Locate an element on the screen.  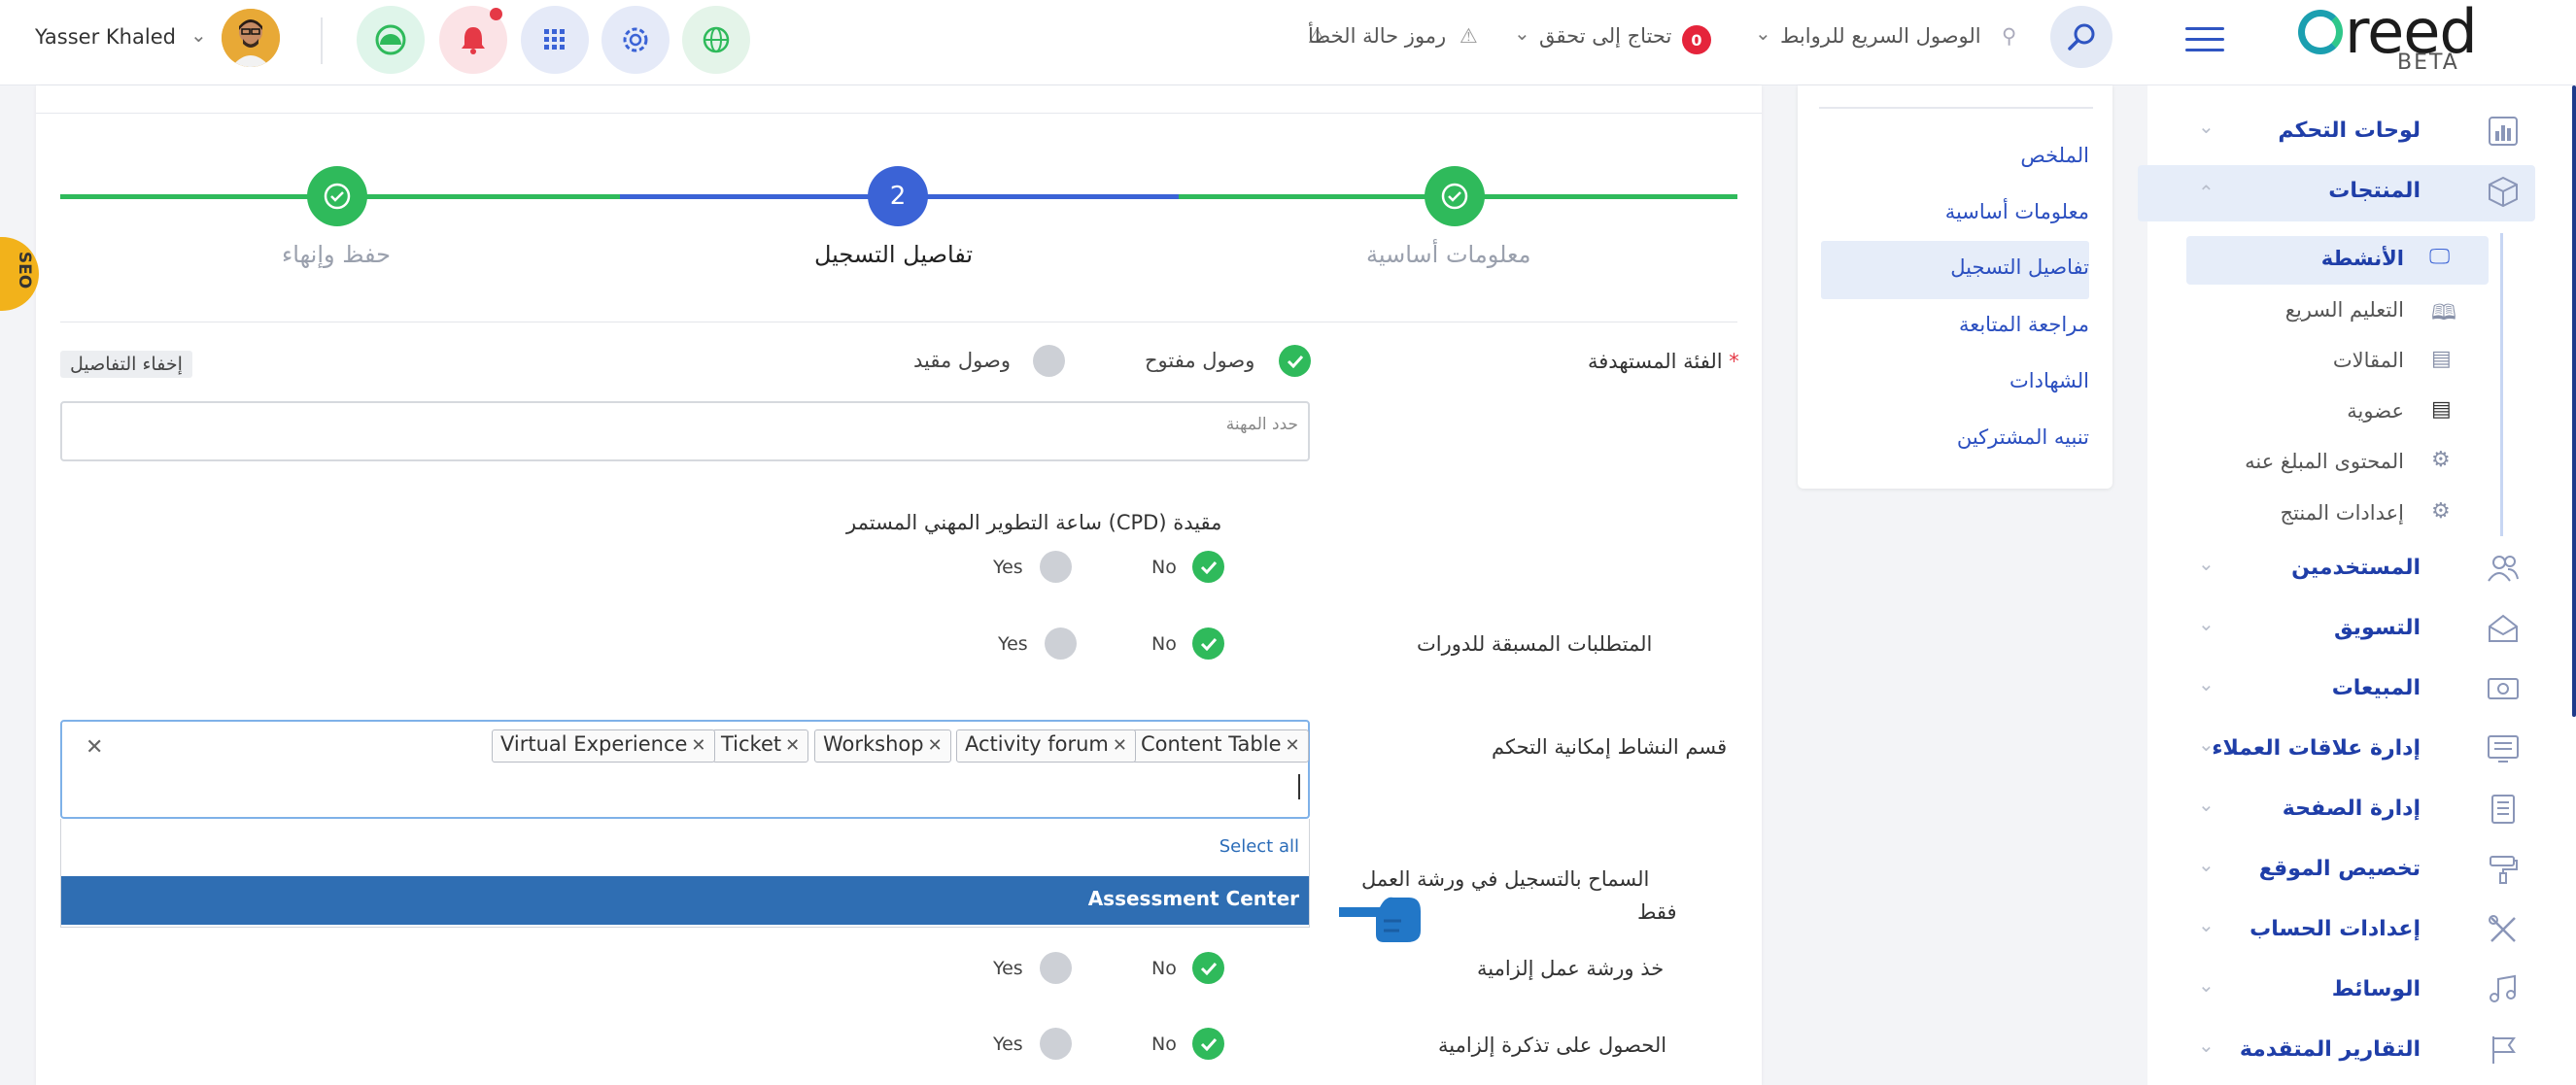
wizard-step-save-finish is located at coordinates (337, 196).